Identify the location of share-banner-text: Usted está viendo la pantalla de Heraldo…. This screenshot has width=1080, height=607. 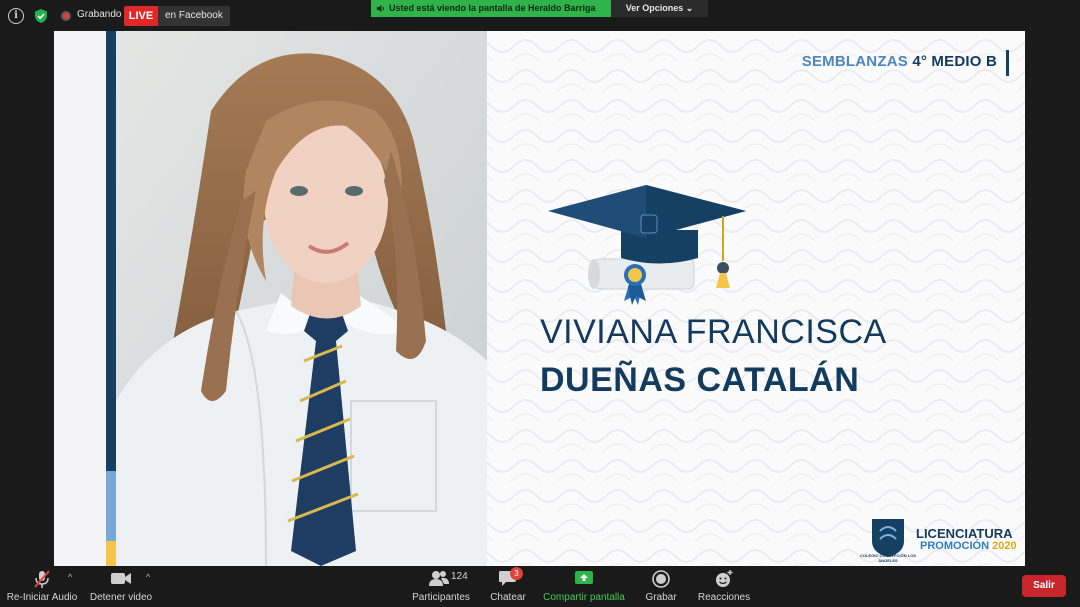
(492, 8).